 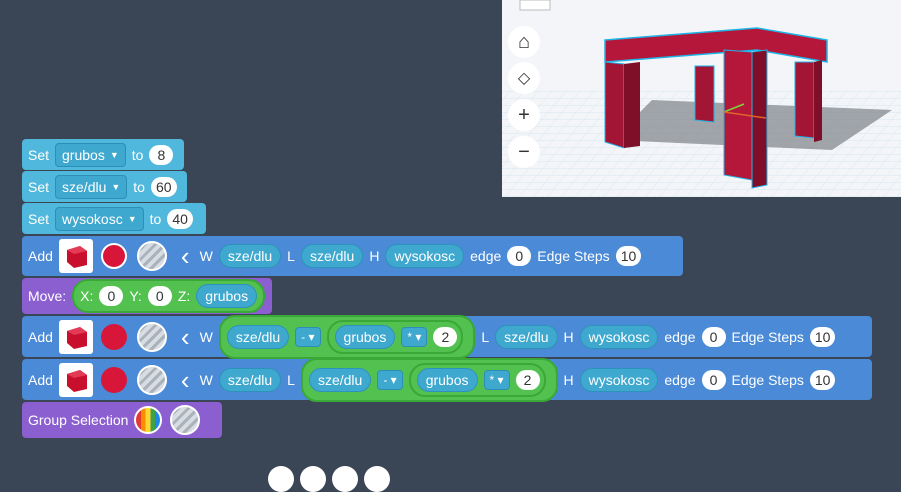 What do you see at coordinates (135, 296) in the screenshot?
I see `y-label: Y:` at bounding box center [135, 296].